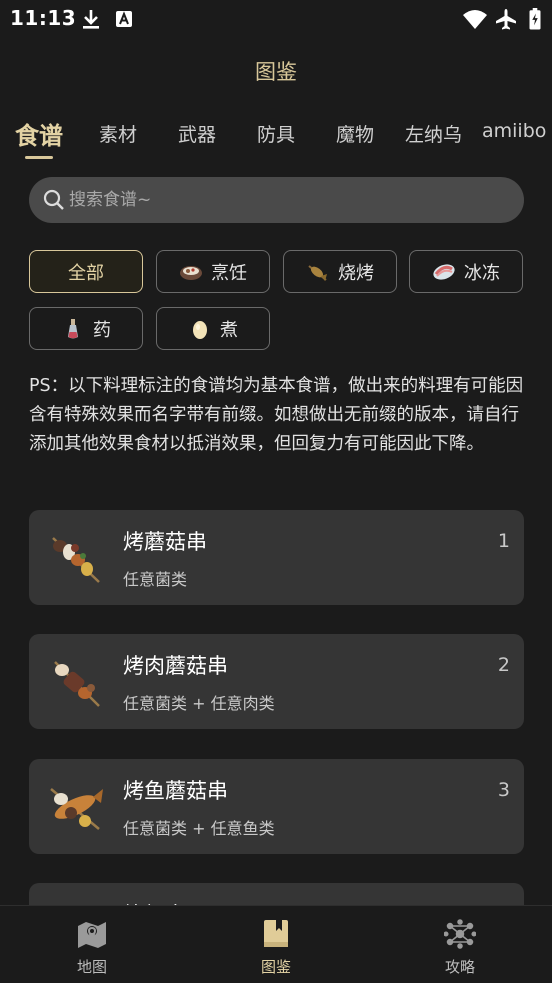 Image resolution: width=552 pixels, height=983 pixels. What do you see at coordinates (503, 541) in the screenshot?
I see `recipe-number: 1` at bounding box center [503, 541].